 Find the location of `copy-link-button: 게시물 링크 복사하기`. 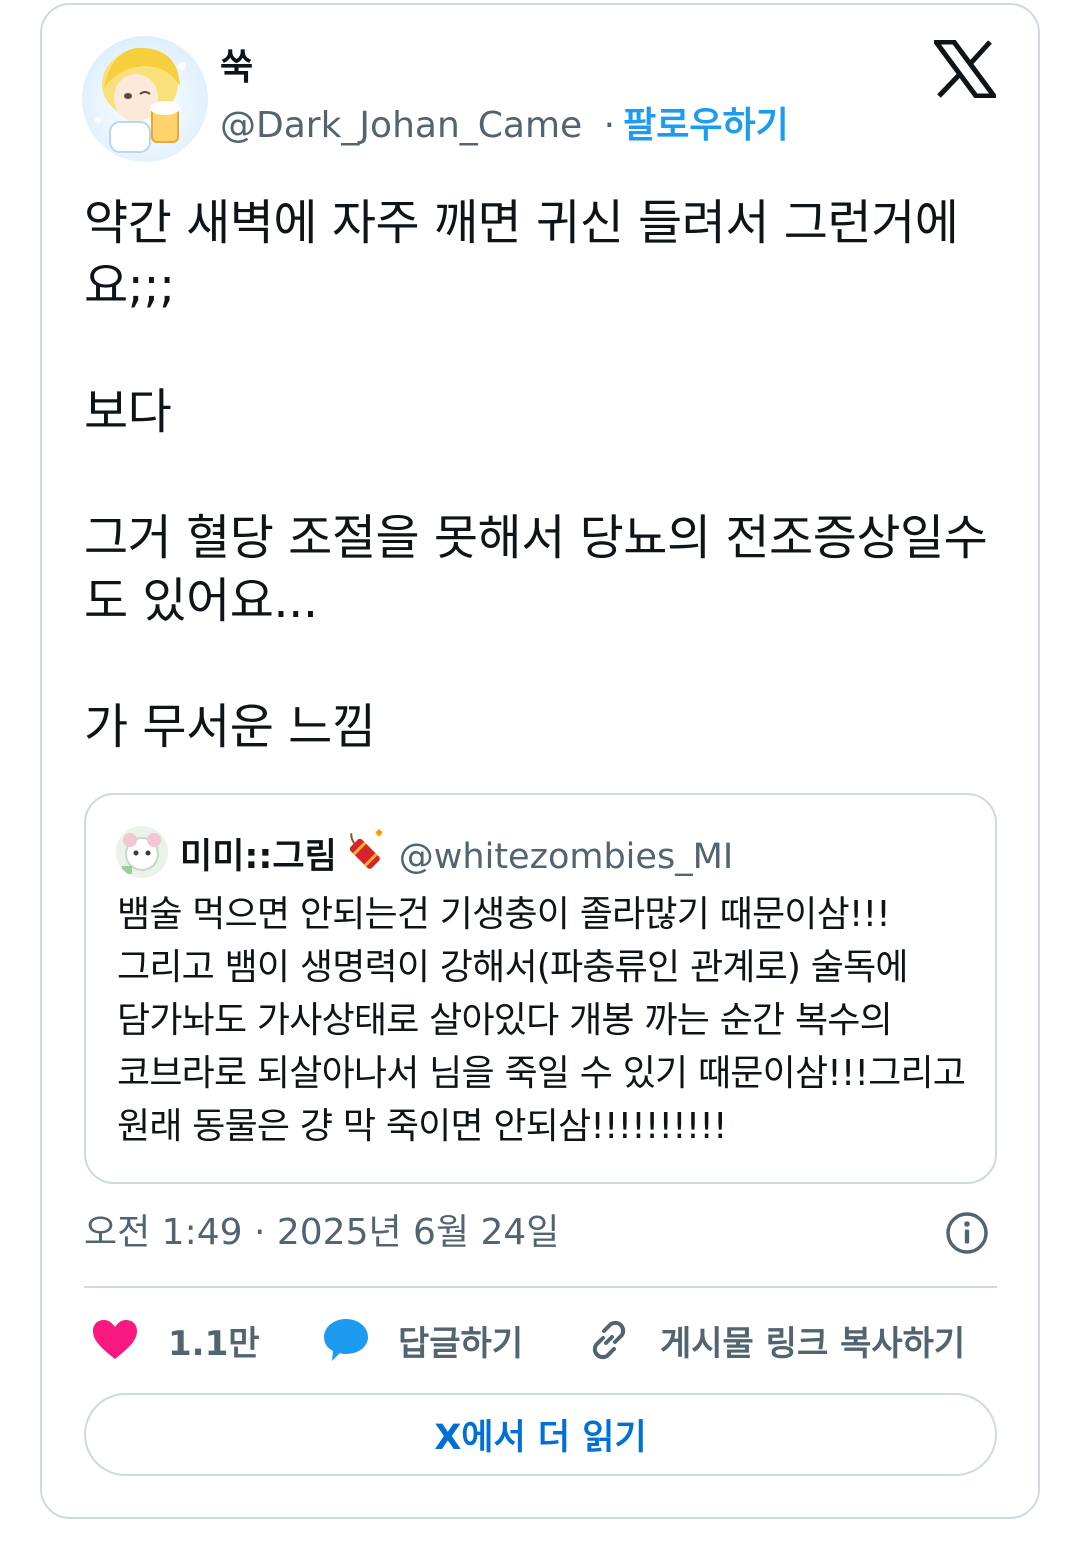

copy-link-button: 게시물 링크 복사하기 is located at coordinates (775, 1340).